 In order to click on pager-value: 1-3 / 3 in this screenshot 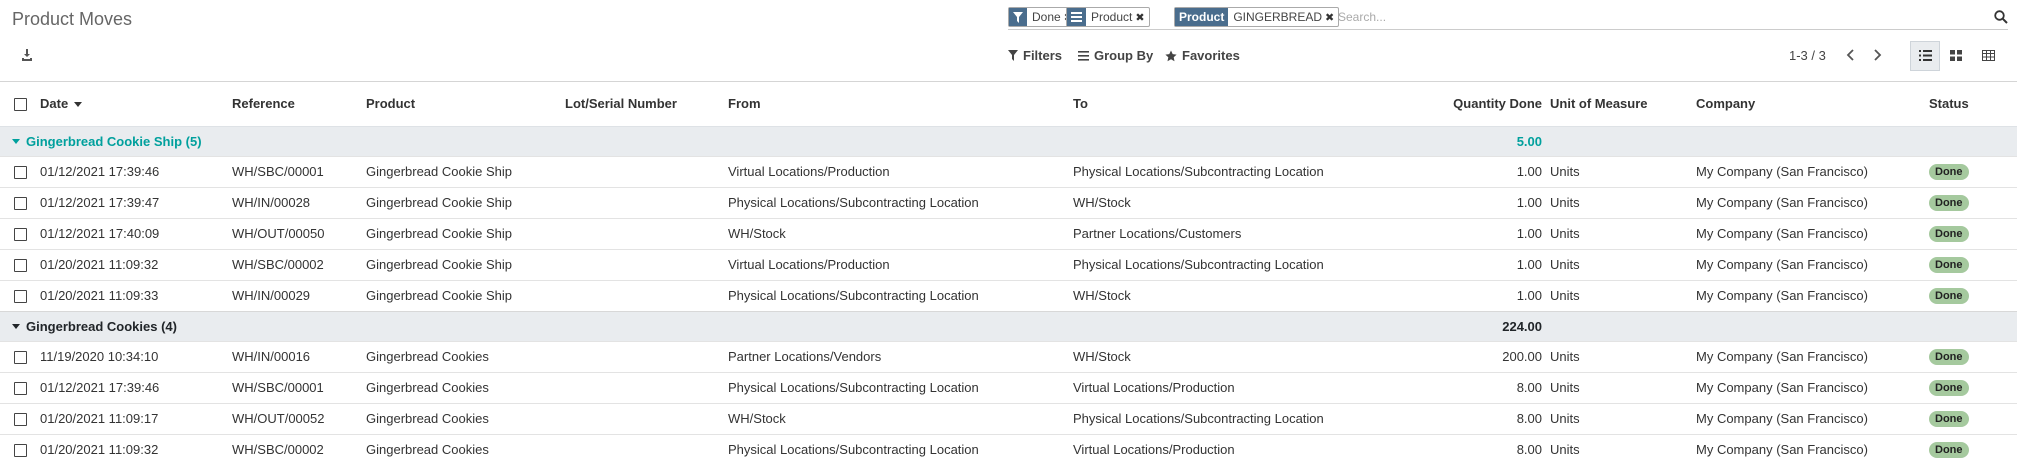, I will do `click(1807, 55)`.